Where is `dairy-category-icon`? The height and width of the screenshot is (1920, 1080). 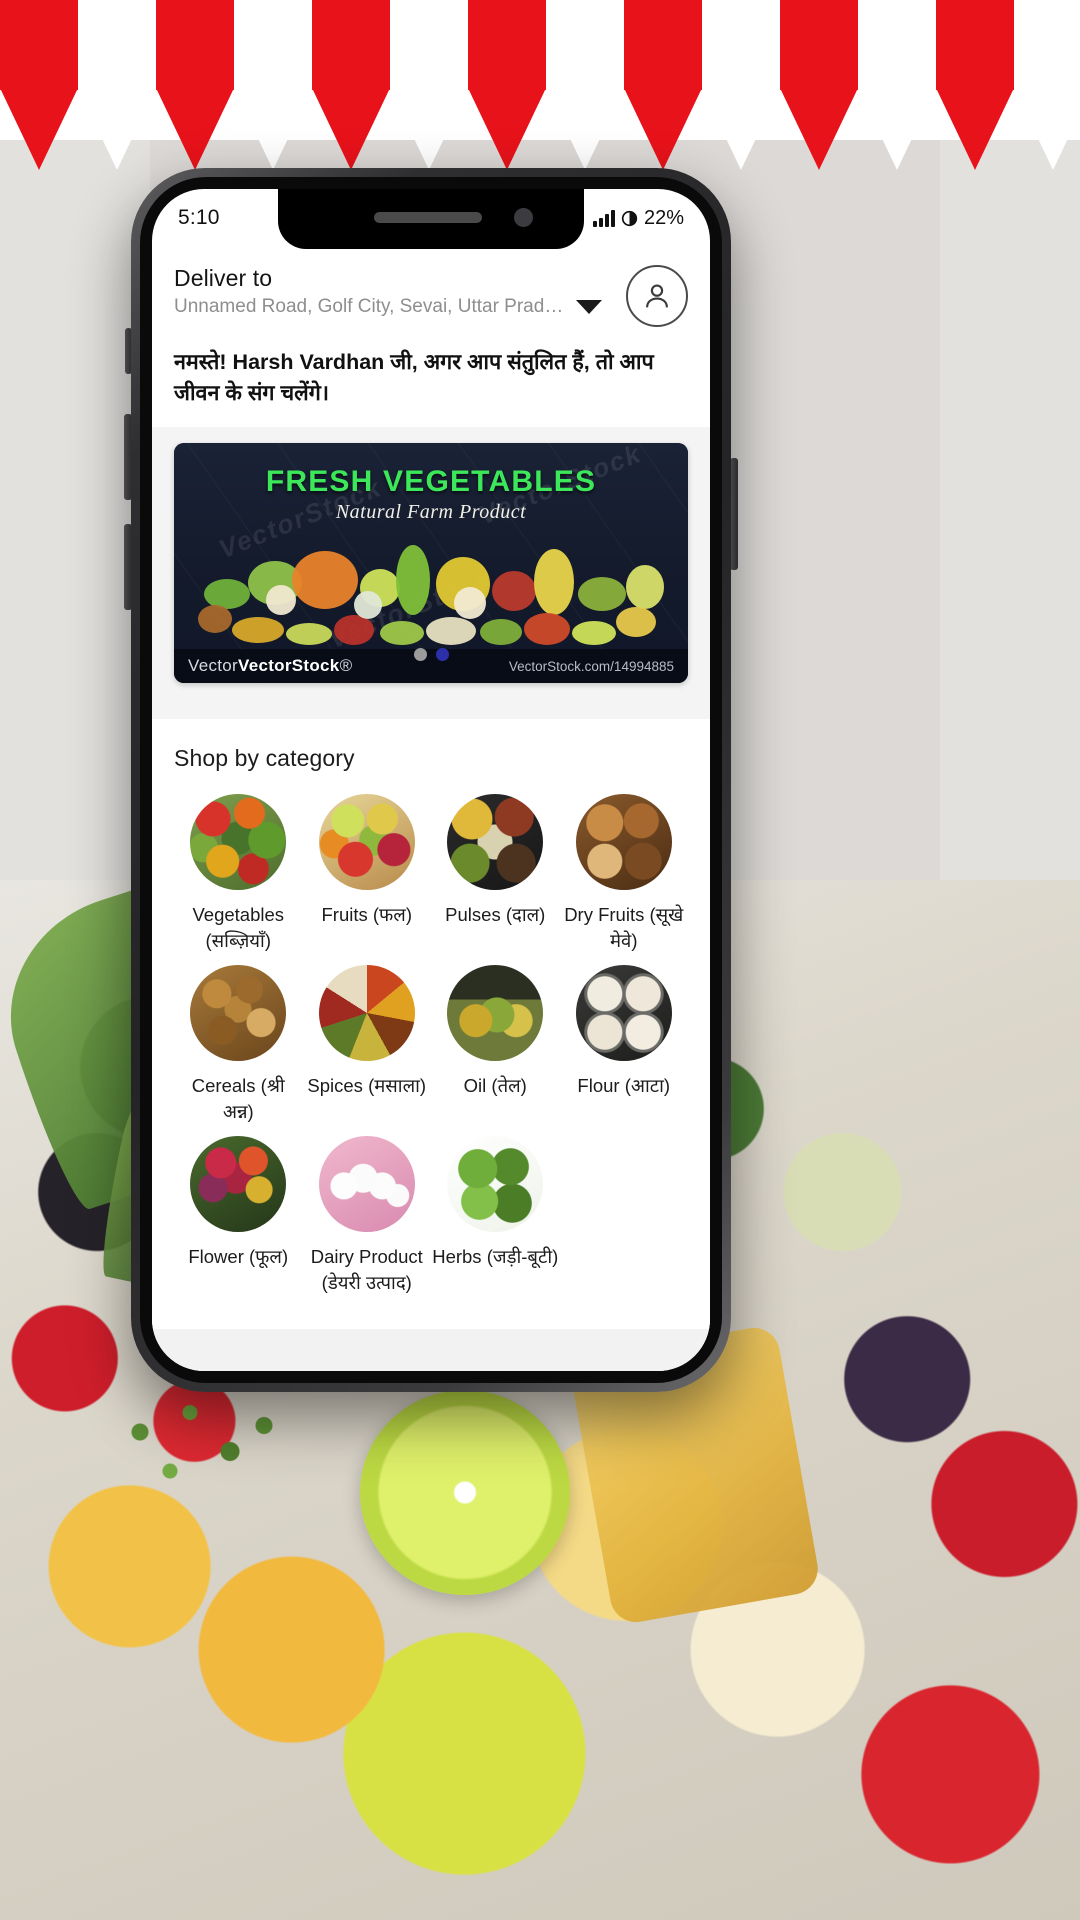
dairy-category-icon is located at coordinates (366, 1184).